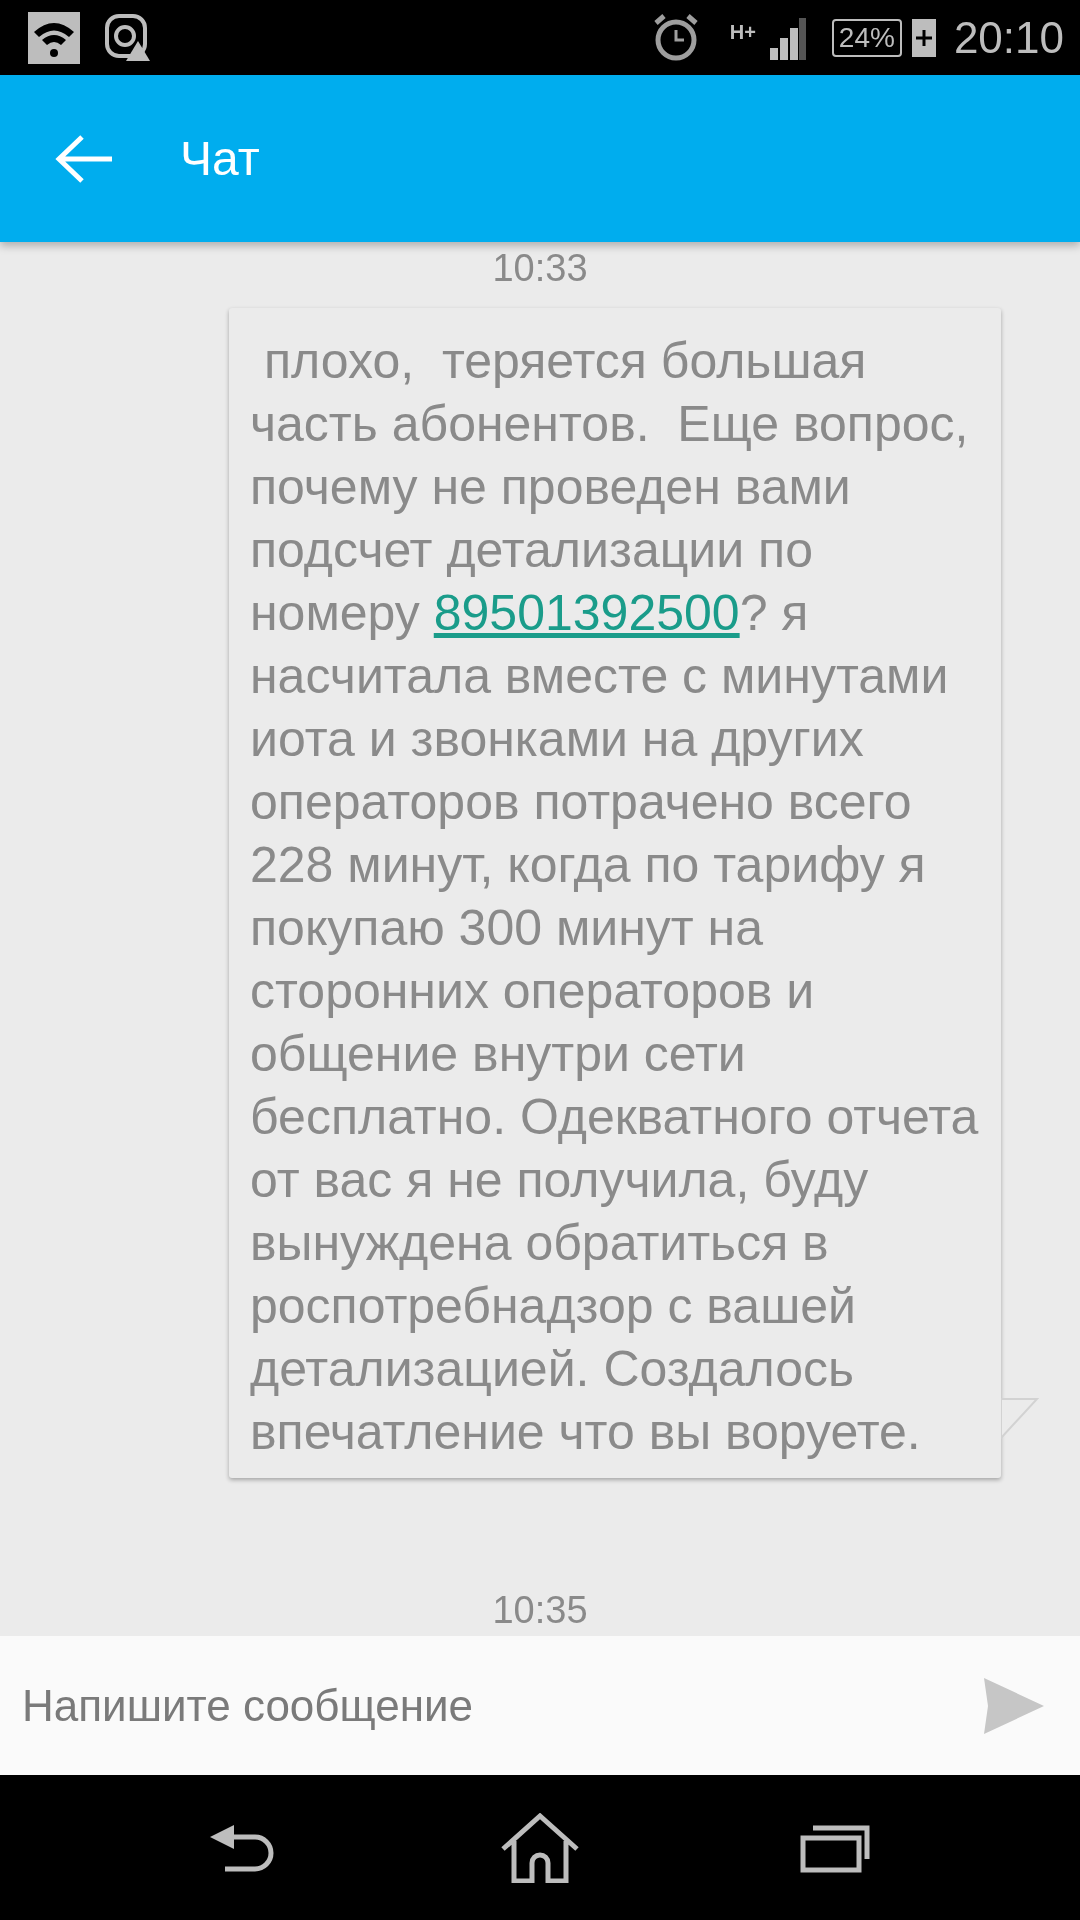  What do you see at coordinates (586, 613) in the screenshot?
I see `phone-link: 89501392500` at bounding box center [586, 613].